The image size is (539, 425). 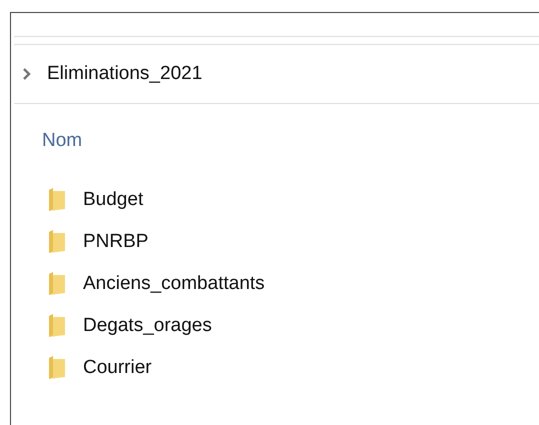 I want to click on folder-name: PNRBP, so click(x=115, y=241).